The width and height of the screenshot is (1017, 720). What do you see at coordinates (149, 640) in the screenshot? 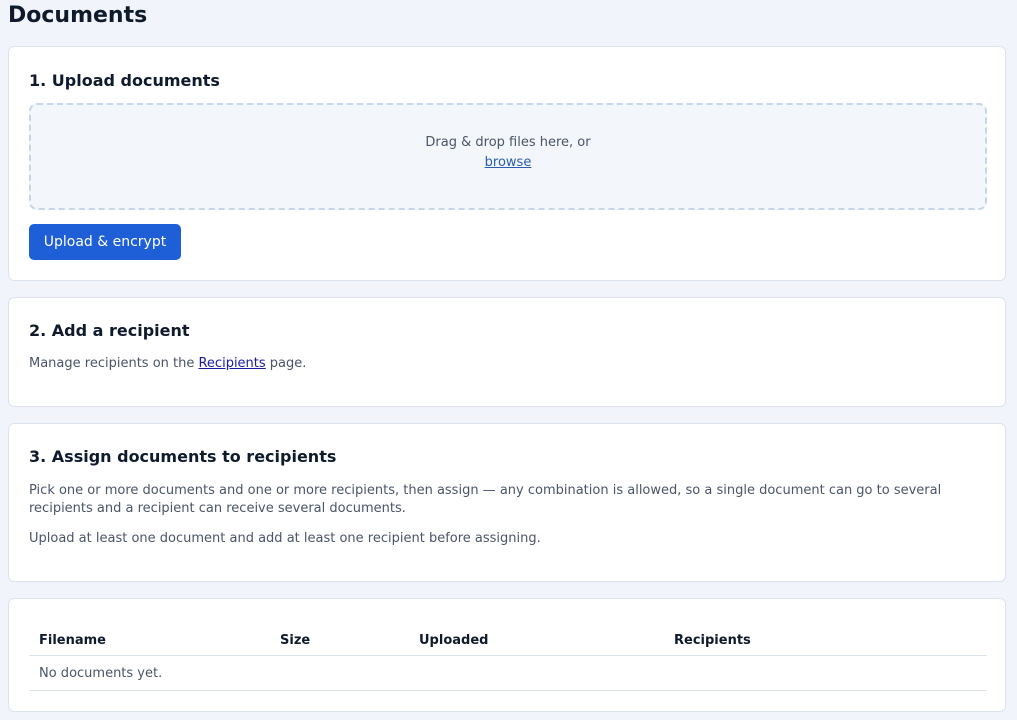
I see `column-header-filename: Filename` at bounding box center [149, 640].